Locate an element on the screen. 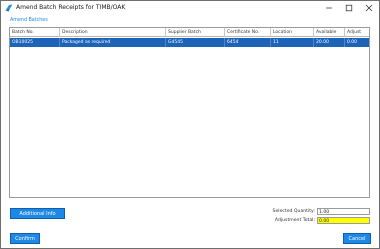 The image size is (380, 249). cell-certificate-no: 6454 is located at coordinates (248, 42).